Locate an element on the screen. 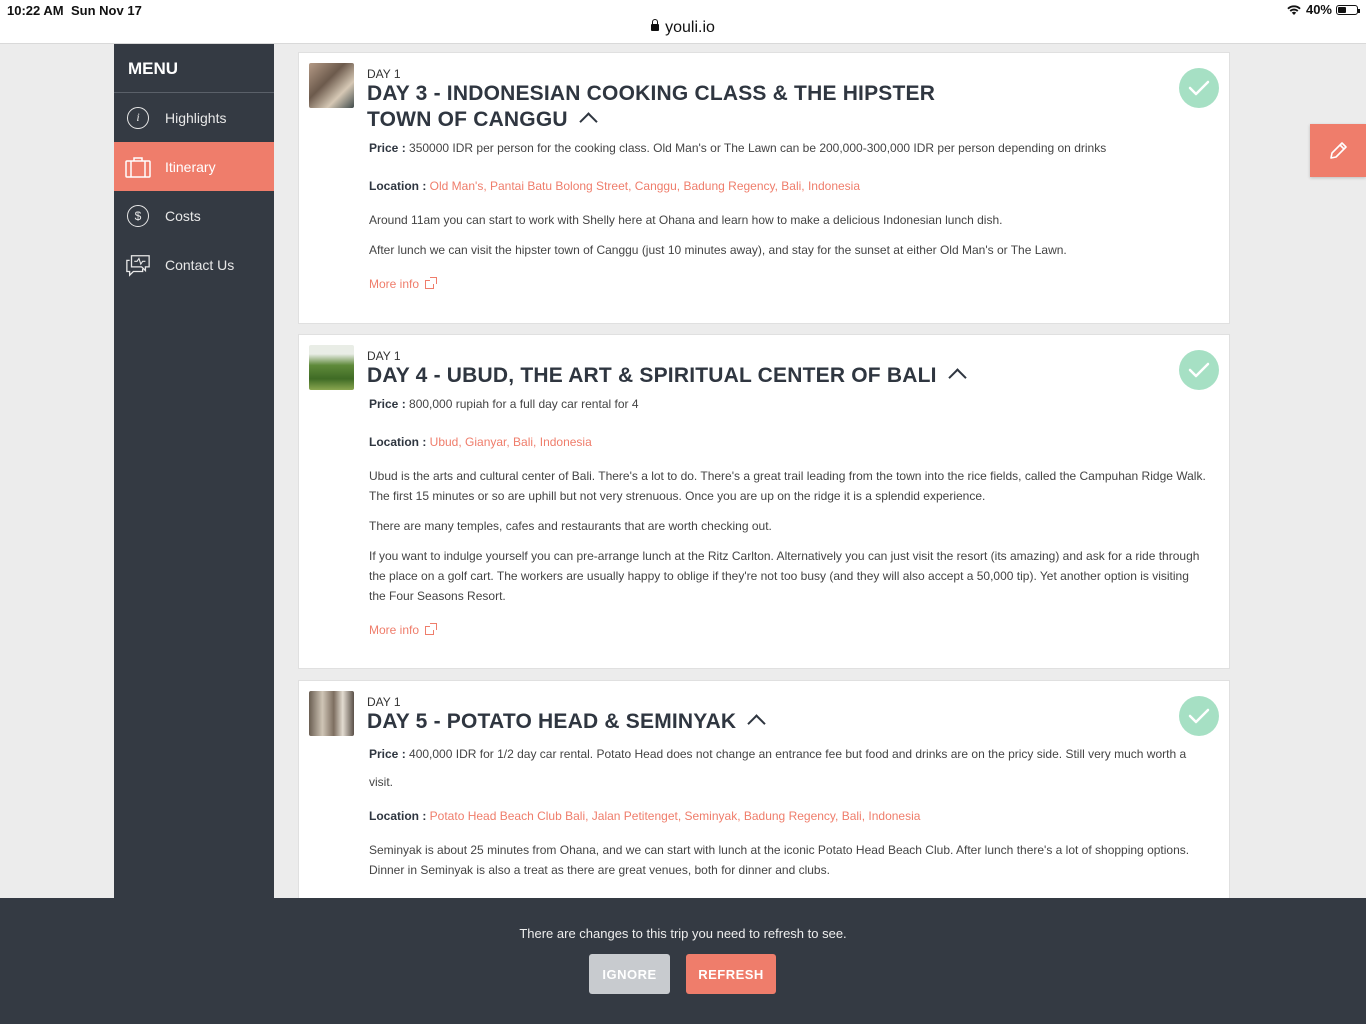 The image size is (1366, 1024). url-text: youli.io is located at coordinates (690, 27).